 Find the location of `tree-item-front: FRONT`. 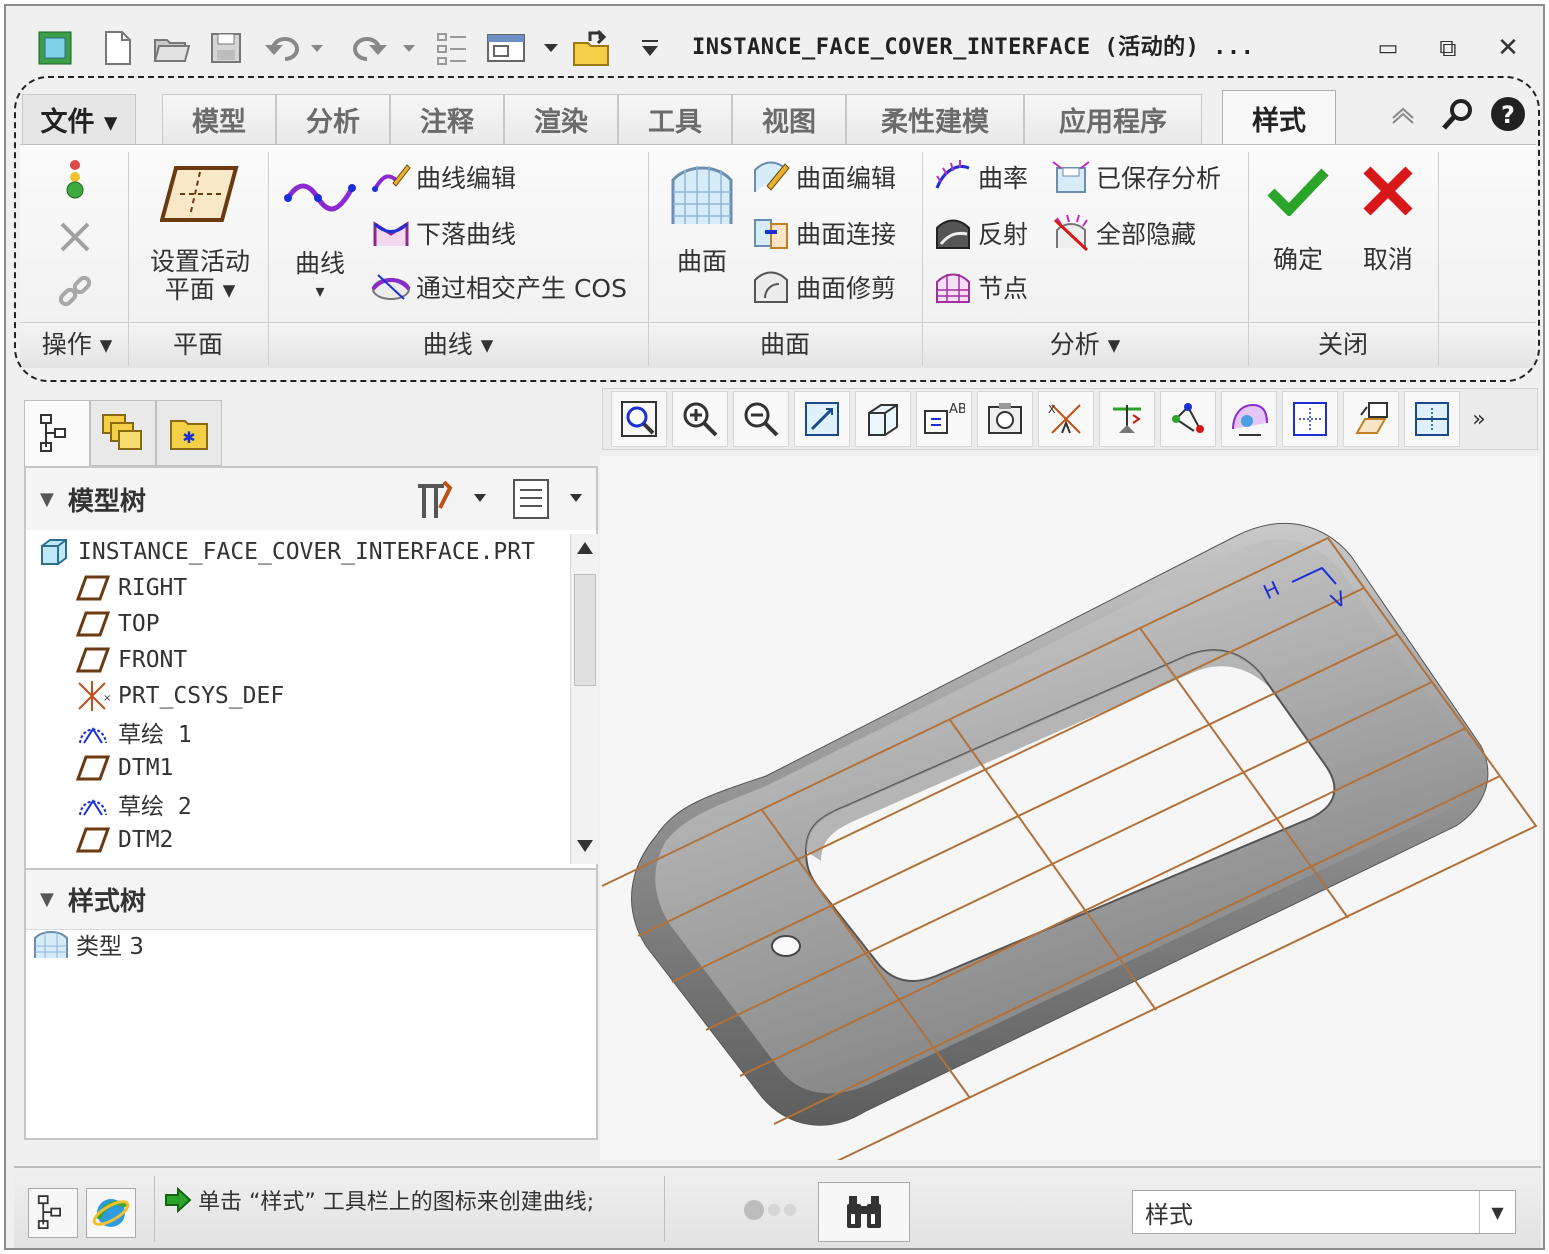

tree-item-front: FRONT is located at coordinates (130, 660).